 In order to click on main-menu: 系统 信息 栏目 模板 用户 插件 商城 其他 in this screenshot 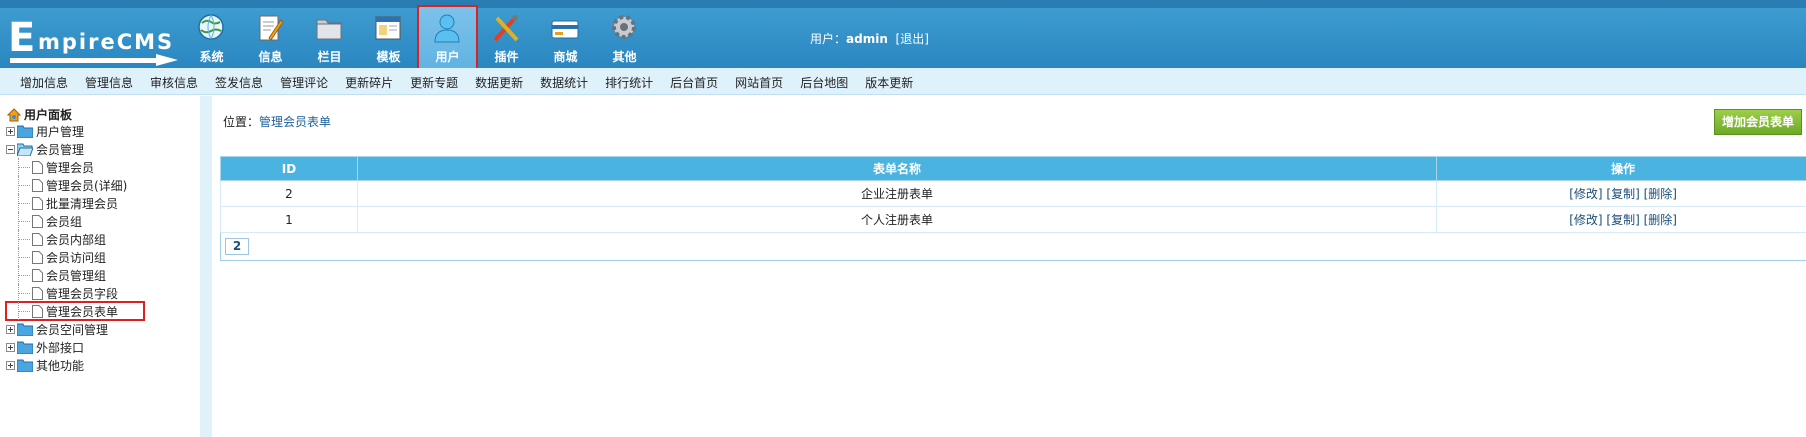, I will do `click(418, 46)`.